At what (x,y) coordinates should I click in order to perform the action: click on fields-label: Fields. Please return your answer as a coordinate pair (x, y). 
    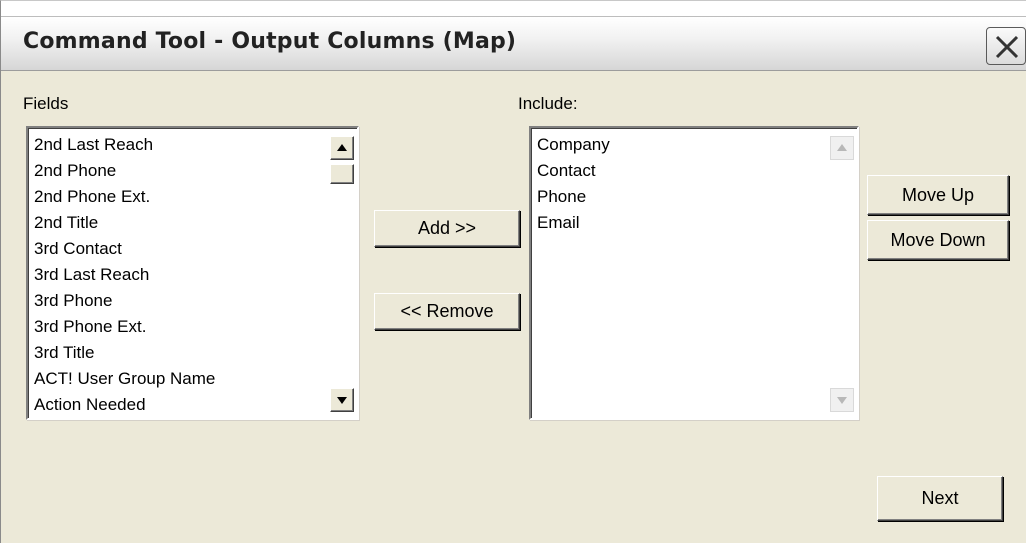
    Looking at the image, I should click on (46, 103).